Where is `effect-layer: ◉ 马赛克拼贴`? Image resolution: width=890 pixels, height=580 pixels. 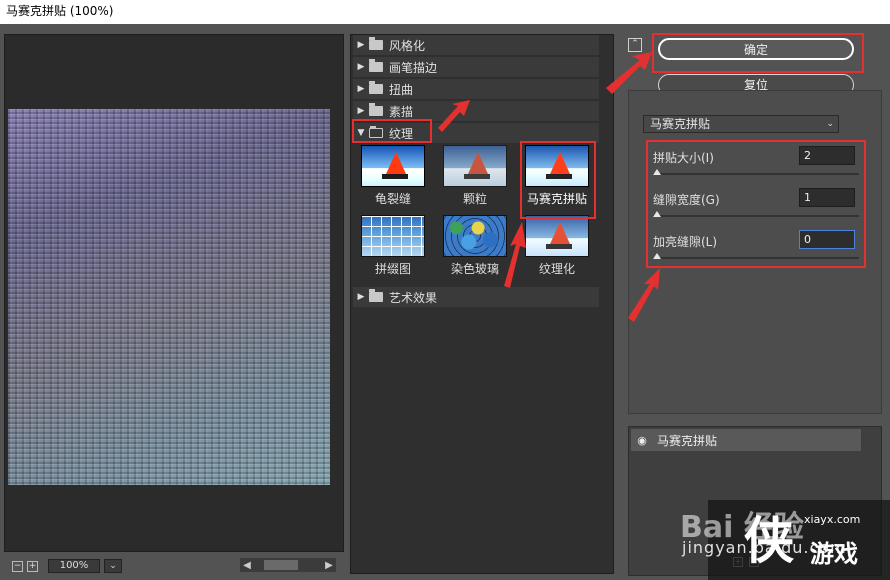
effect-layer: ◉ 马赛克拼贴 is located at coordinates (746, 440).